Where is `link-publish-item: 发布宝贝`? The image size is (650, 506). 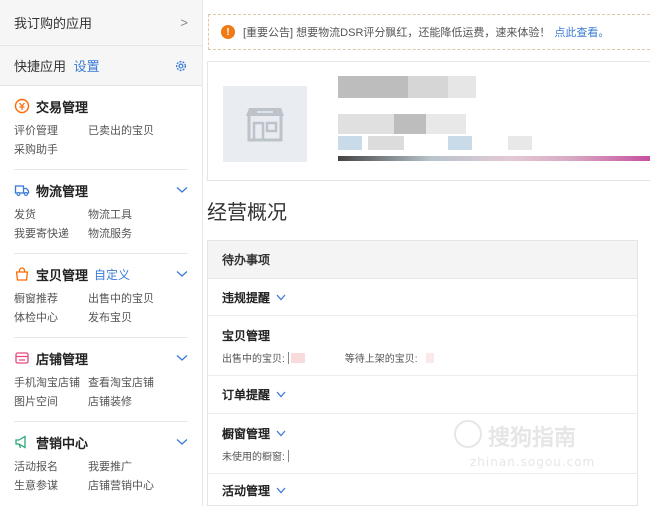 link-publish-item: 发布宝贝 is located at coordinates (131, 317).